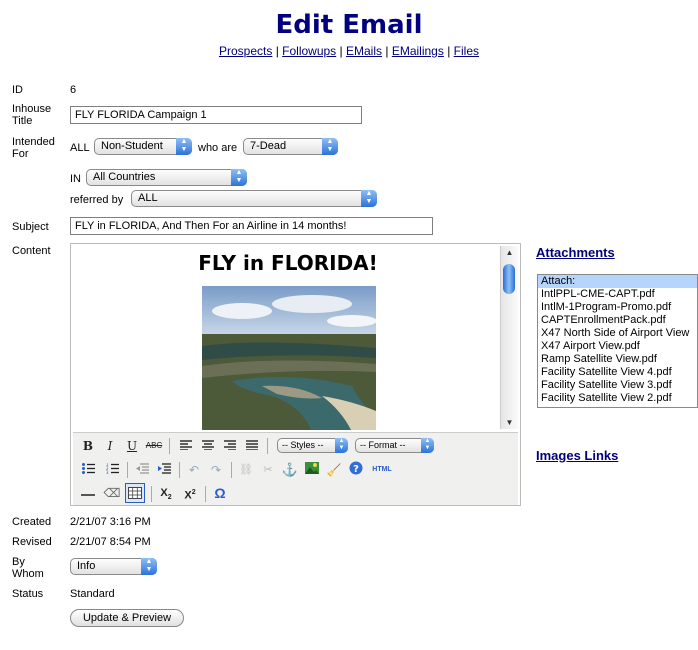 Image resolution: width=698 pixels, height=650 pixels. Describe the element at coordinates (575, 252) in the screenshot. I see `attachments-heading: Attachments` at that location.